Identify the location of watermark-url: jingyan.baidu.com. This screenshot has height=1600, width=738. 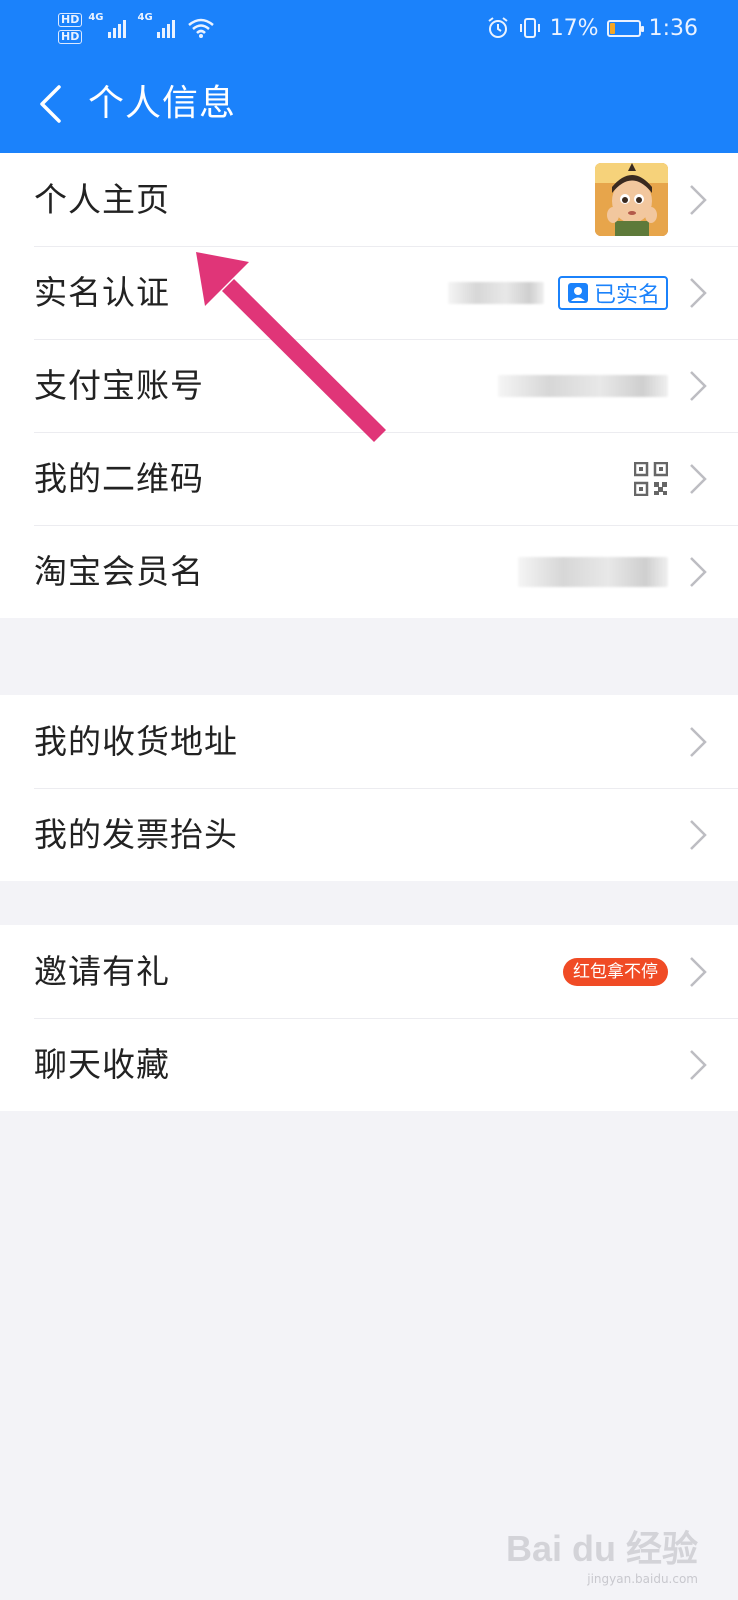
(642, 1579).